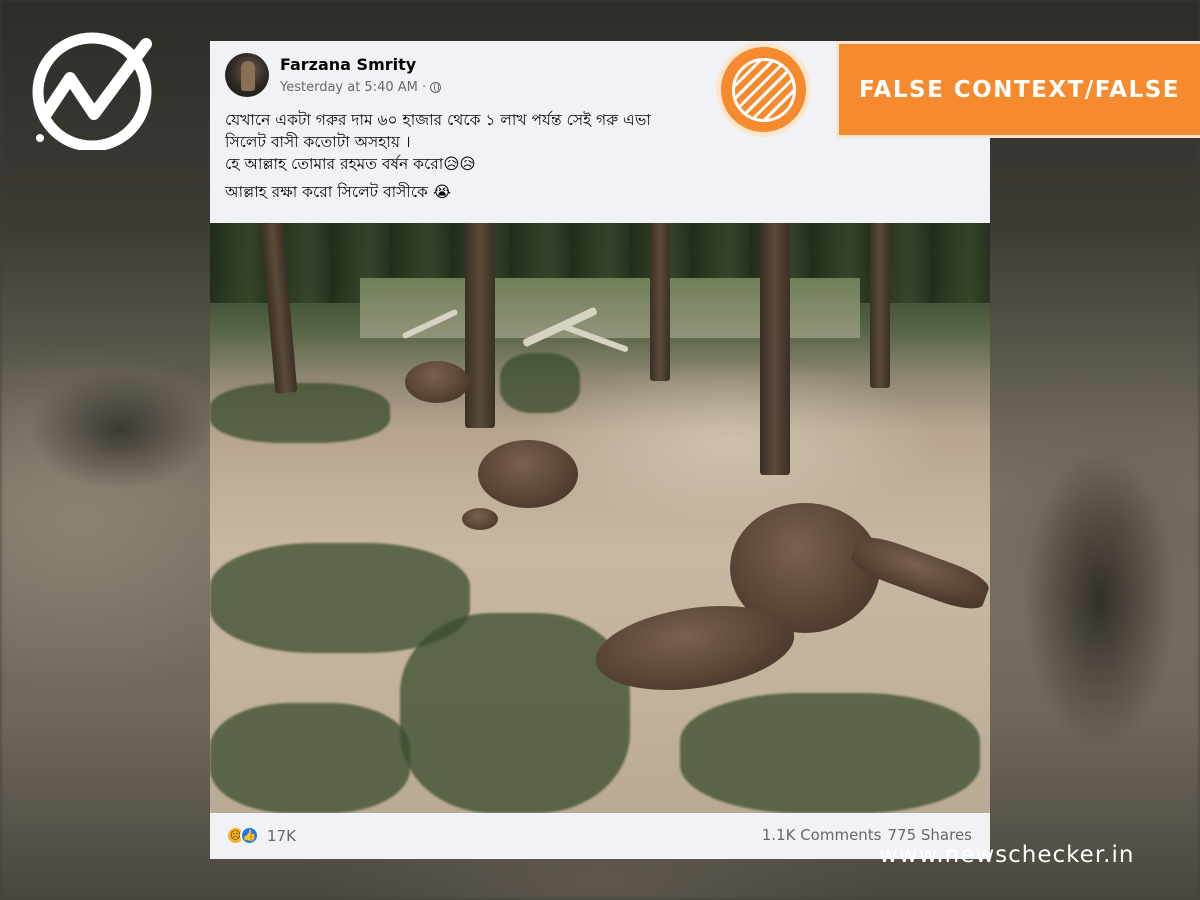 This screenshot has height=900, width=1200. I want to click on avatar, so click(247, 75).